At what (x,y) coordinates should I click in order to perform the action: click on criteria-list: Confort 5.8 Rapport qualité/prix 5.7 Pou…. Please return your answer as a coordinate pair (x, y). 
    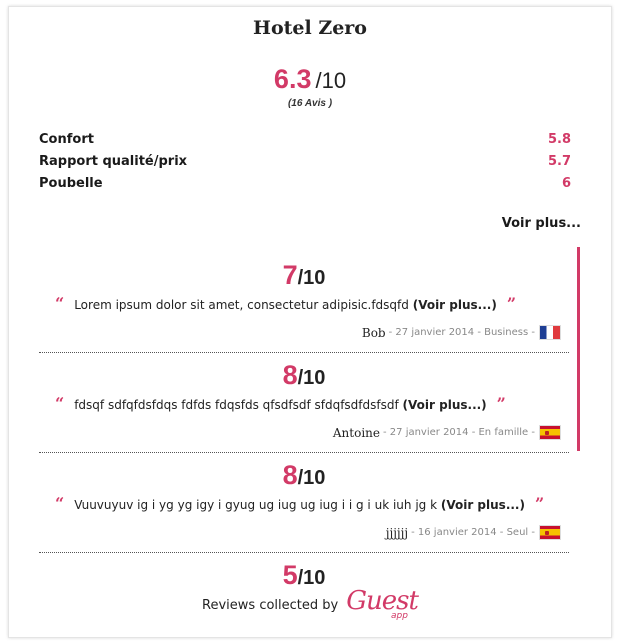
    Looking at the image, I should click on (305, 161).